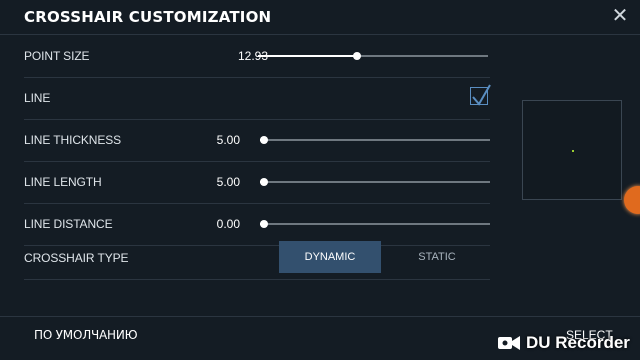 This screenshot has width=640, height=360. What do you see at coordinates (228, 140) in the screenshot?
I see `line-thickness-value: 5.00` at bounding box center [228, 140].